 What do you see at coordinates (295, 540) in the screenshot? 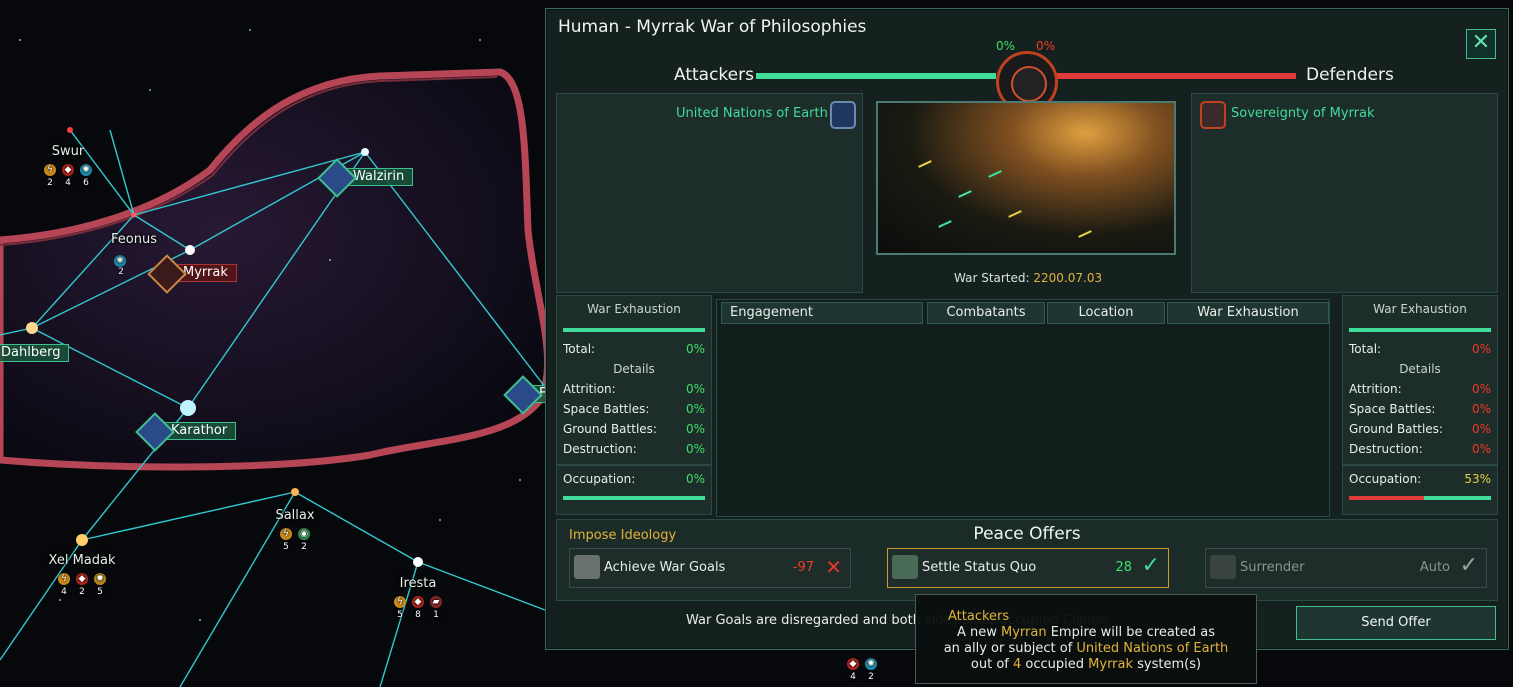
I see `resource-row: ϟ5 ◉ 2` at bounding box center [295, 540].